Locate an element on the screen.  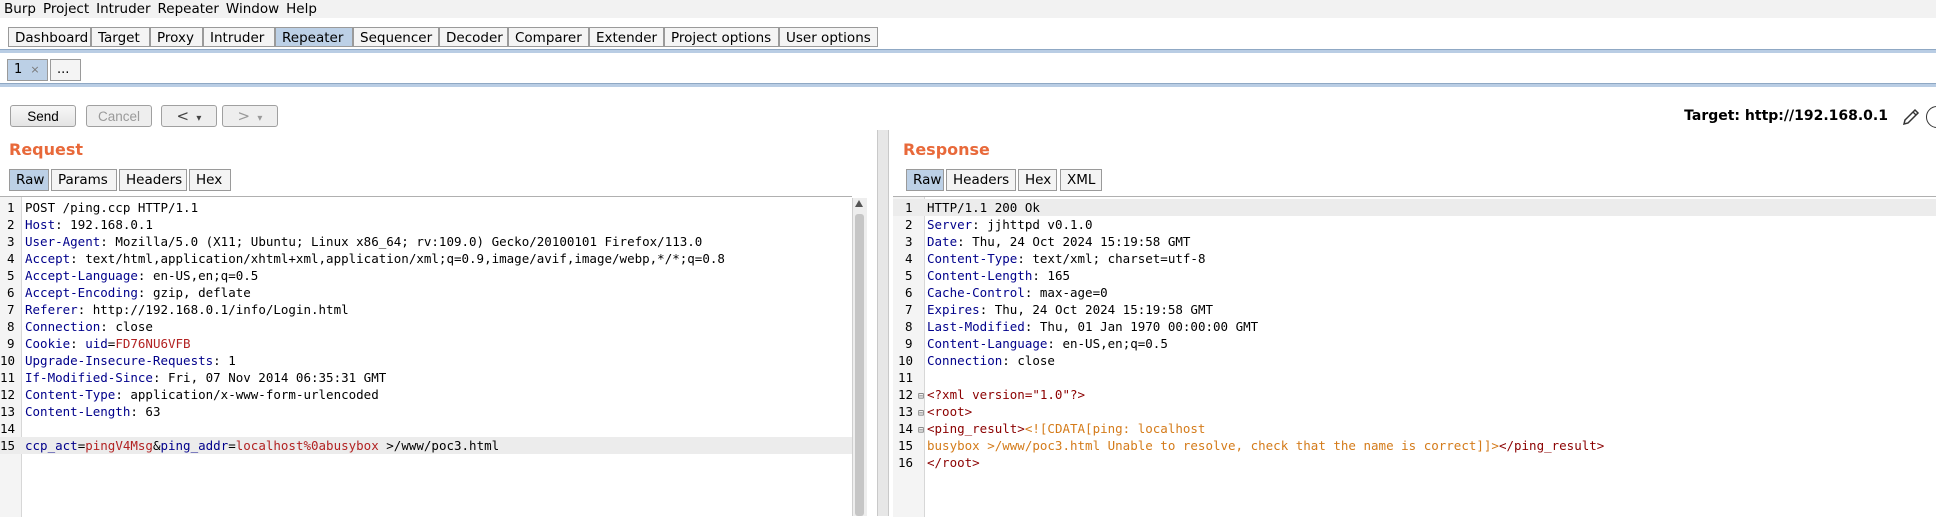
tab-target: Target is located at coordinates (120, 37).